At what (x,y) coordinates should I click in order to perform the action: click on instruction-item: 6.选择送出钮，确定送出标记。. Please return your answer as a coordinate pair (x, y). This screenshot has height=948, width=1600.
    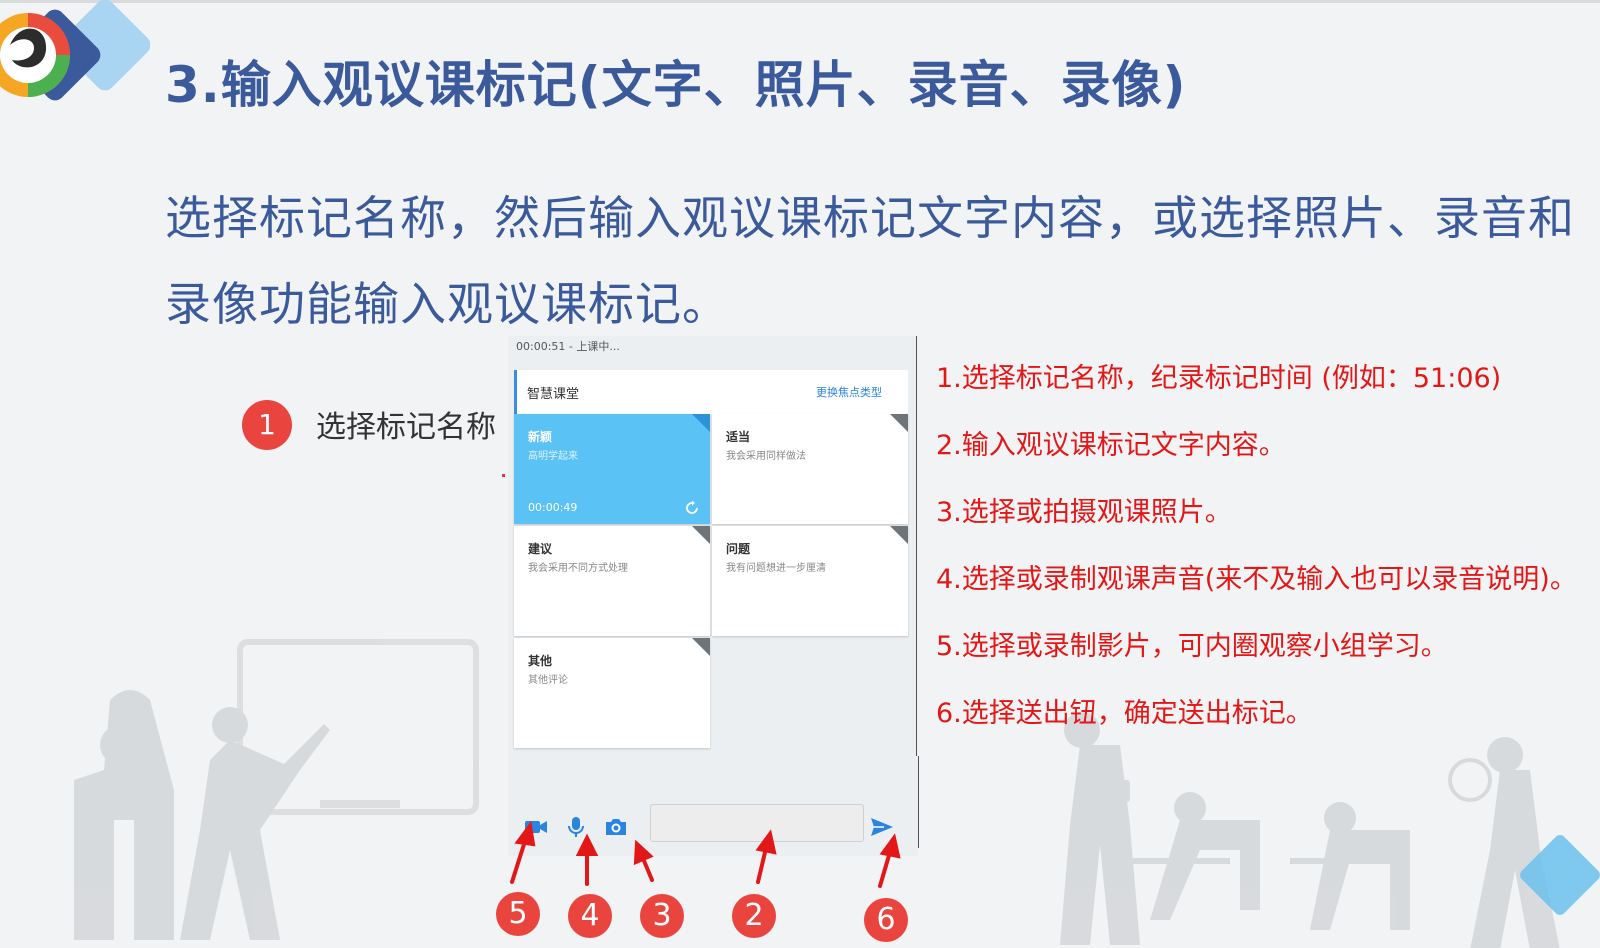
    Looking at the image, I should click on (1124, 713).